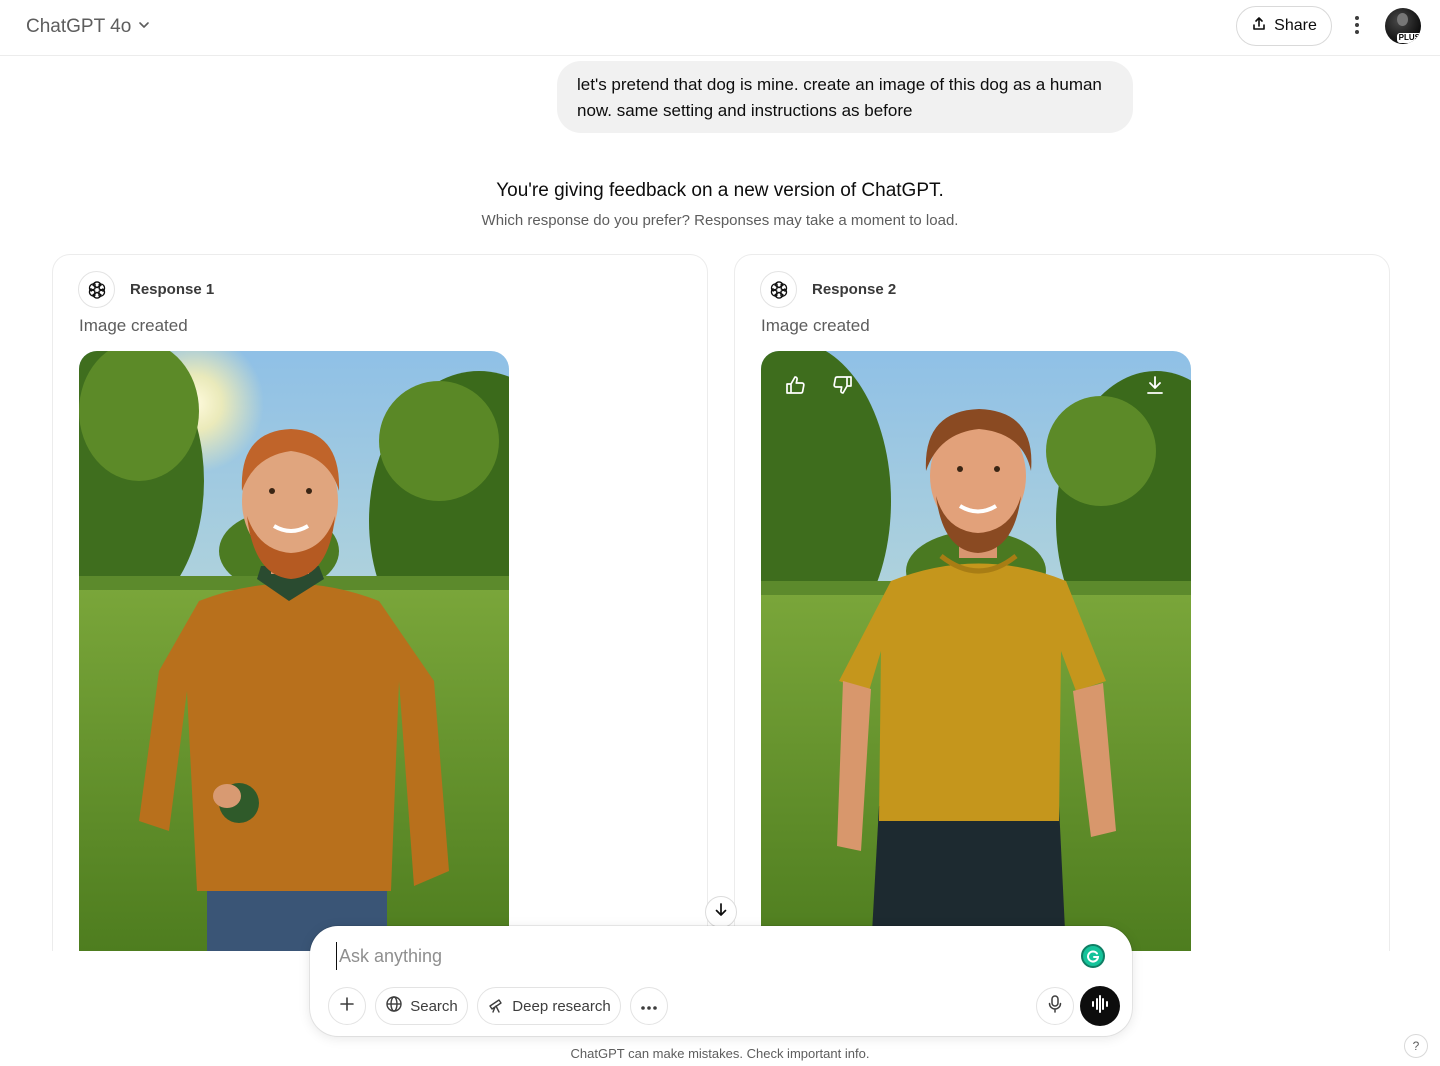 This screenshot has width=1440, height=1066. I want to click on download-icon, so click(1155, 385).